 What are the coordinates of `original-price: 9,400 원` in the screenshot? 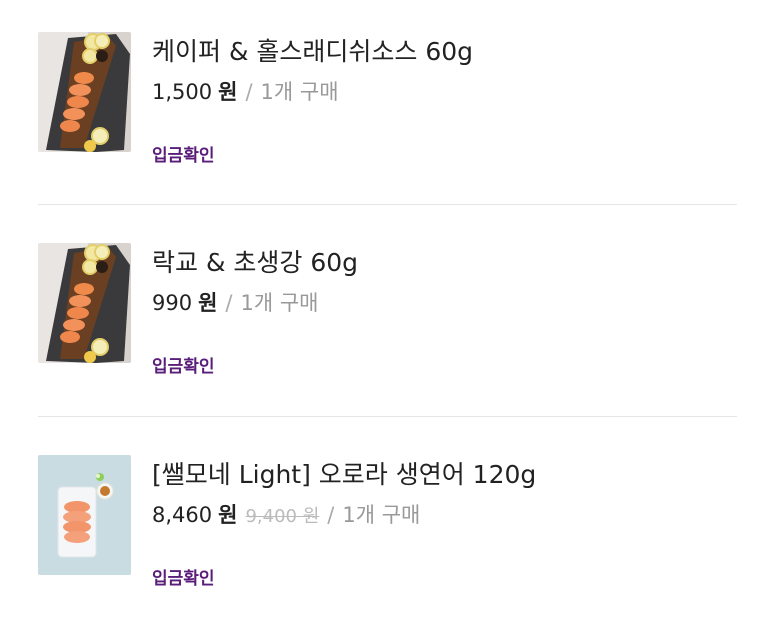 It's located at (282, 516).